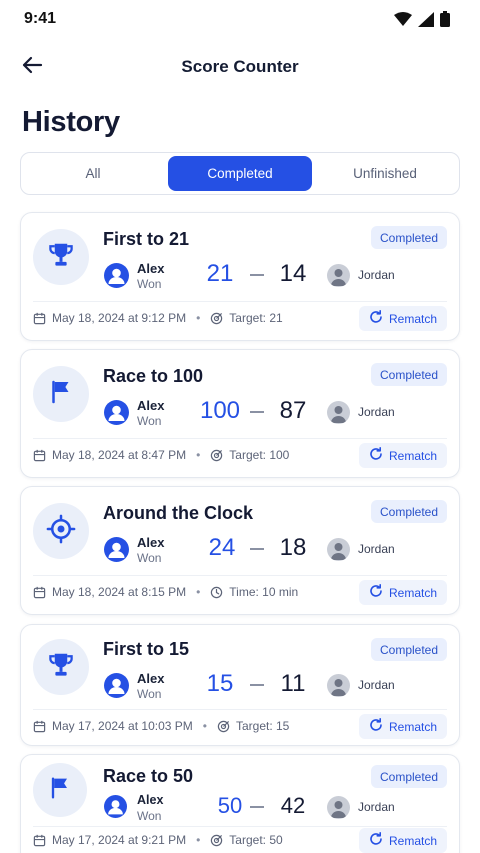  I want to click on crosshair-icon, so click(61, 531).